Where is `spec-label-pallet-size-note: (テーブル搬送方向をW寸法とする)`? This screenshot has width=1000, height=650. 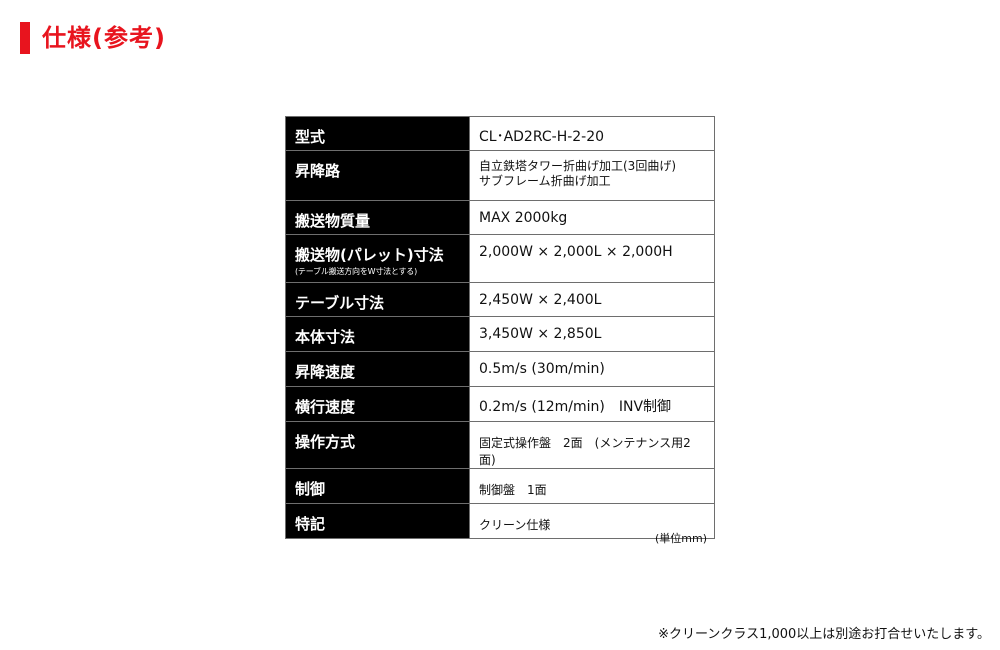
spec-label-pallet-size-note: (テーブル搬送方向をW寸法とする) is located at coordinates (356, 271).